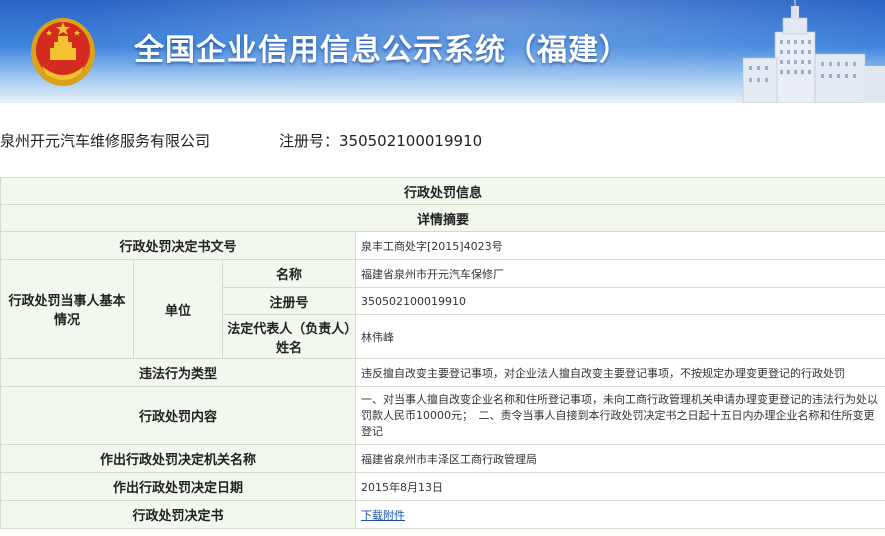  What do you see at coordinates (382, 50) in the screenshot?
I see `page-title: 全国企业信用信息公示系统（福建）` at bounding box center [382, 50].